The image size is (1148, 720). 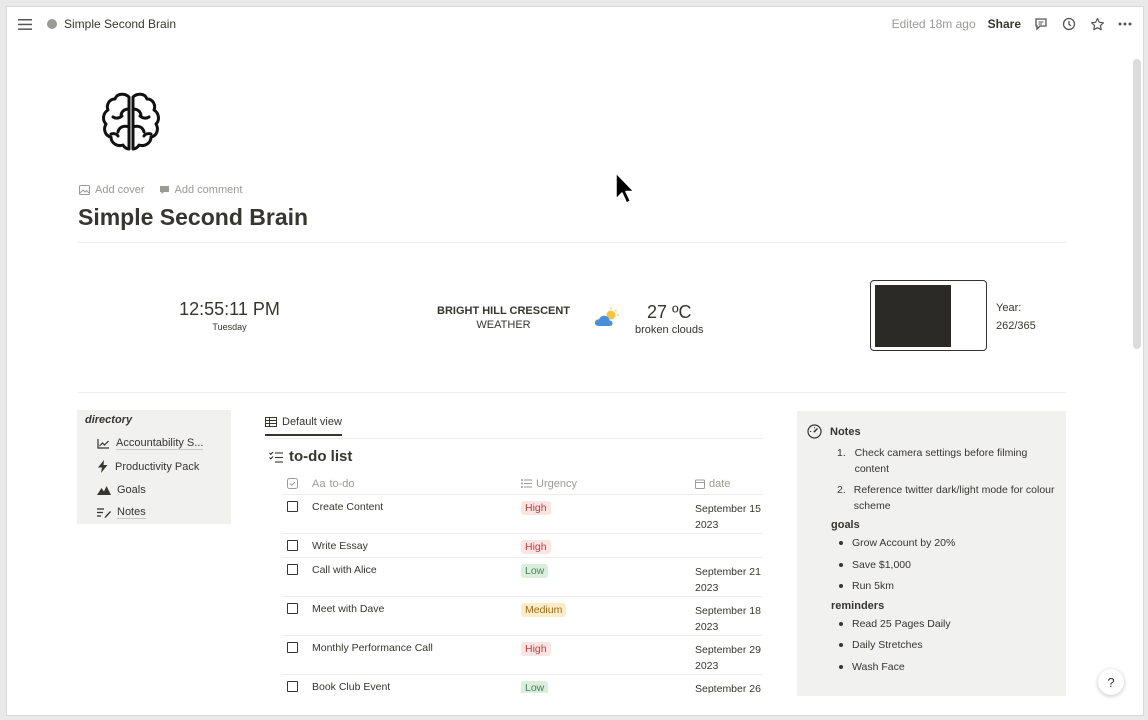 What do you see at coordinates (416, 577) in the screenshot?
I see `todo-name: Call with Alice` at bounding box center [416, 577].